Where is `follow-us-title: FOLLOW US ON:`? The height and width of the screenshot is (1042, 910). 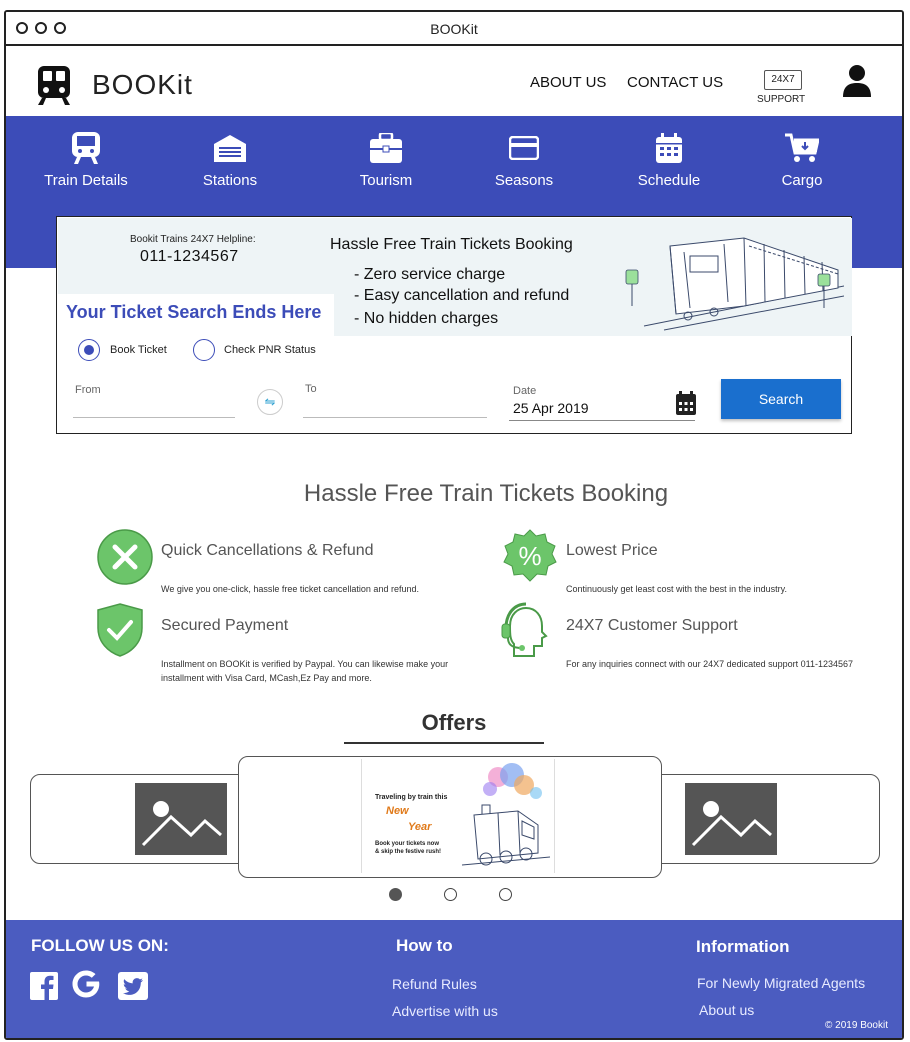
follow-us-title: FOLLOW US ON: is located at coordinates (100, 945).